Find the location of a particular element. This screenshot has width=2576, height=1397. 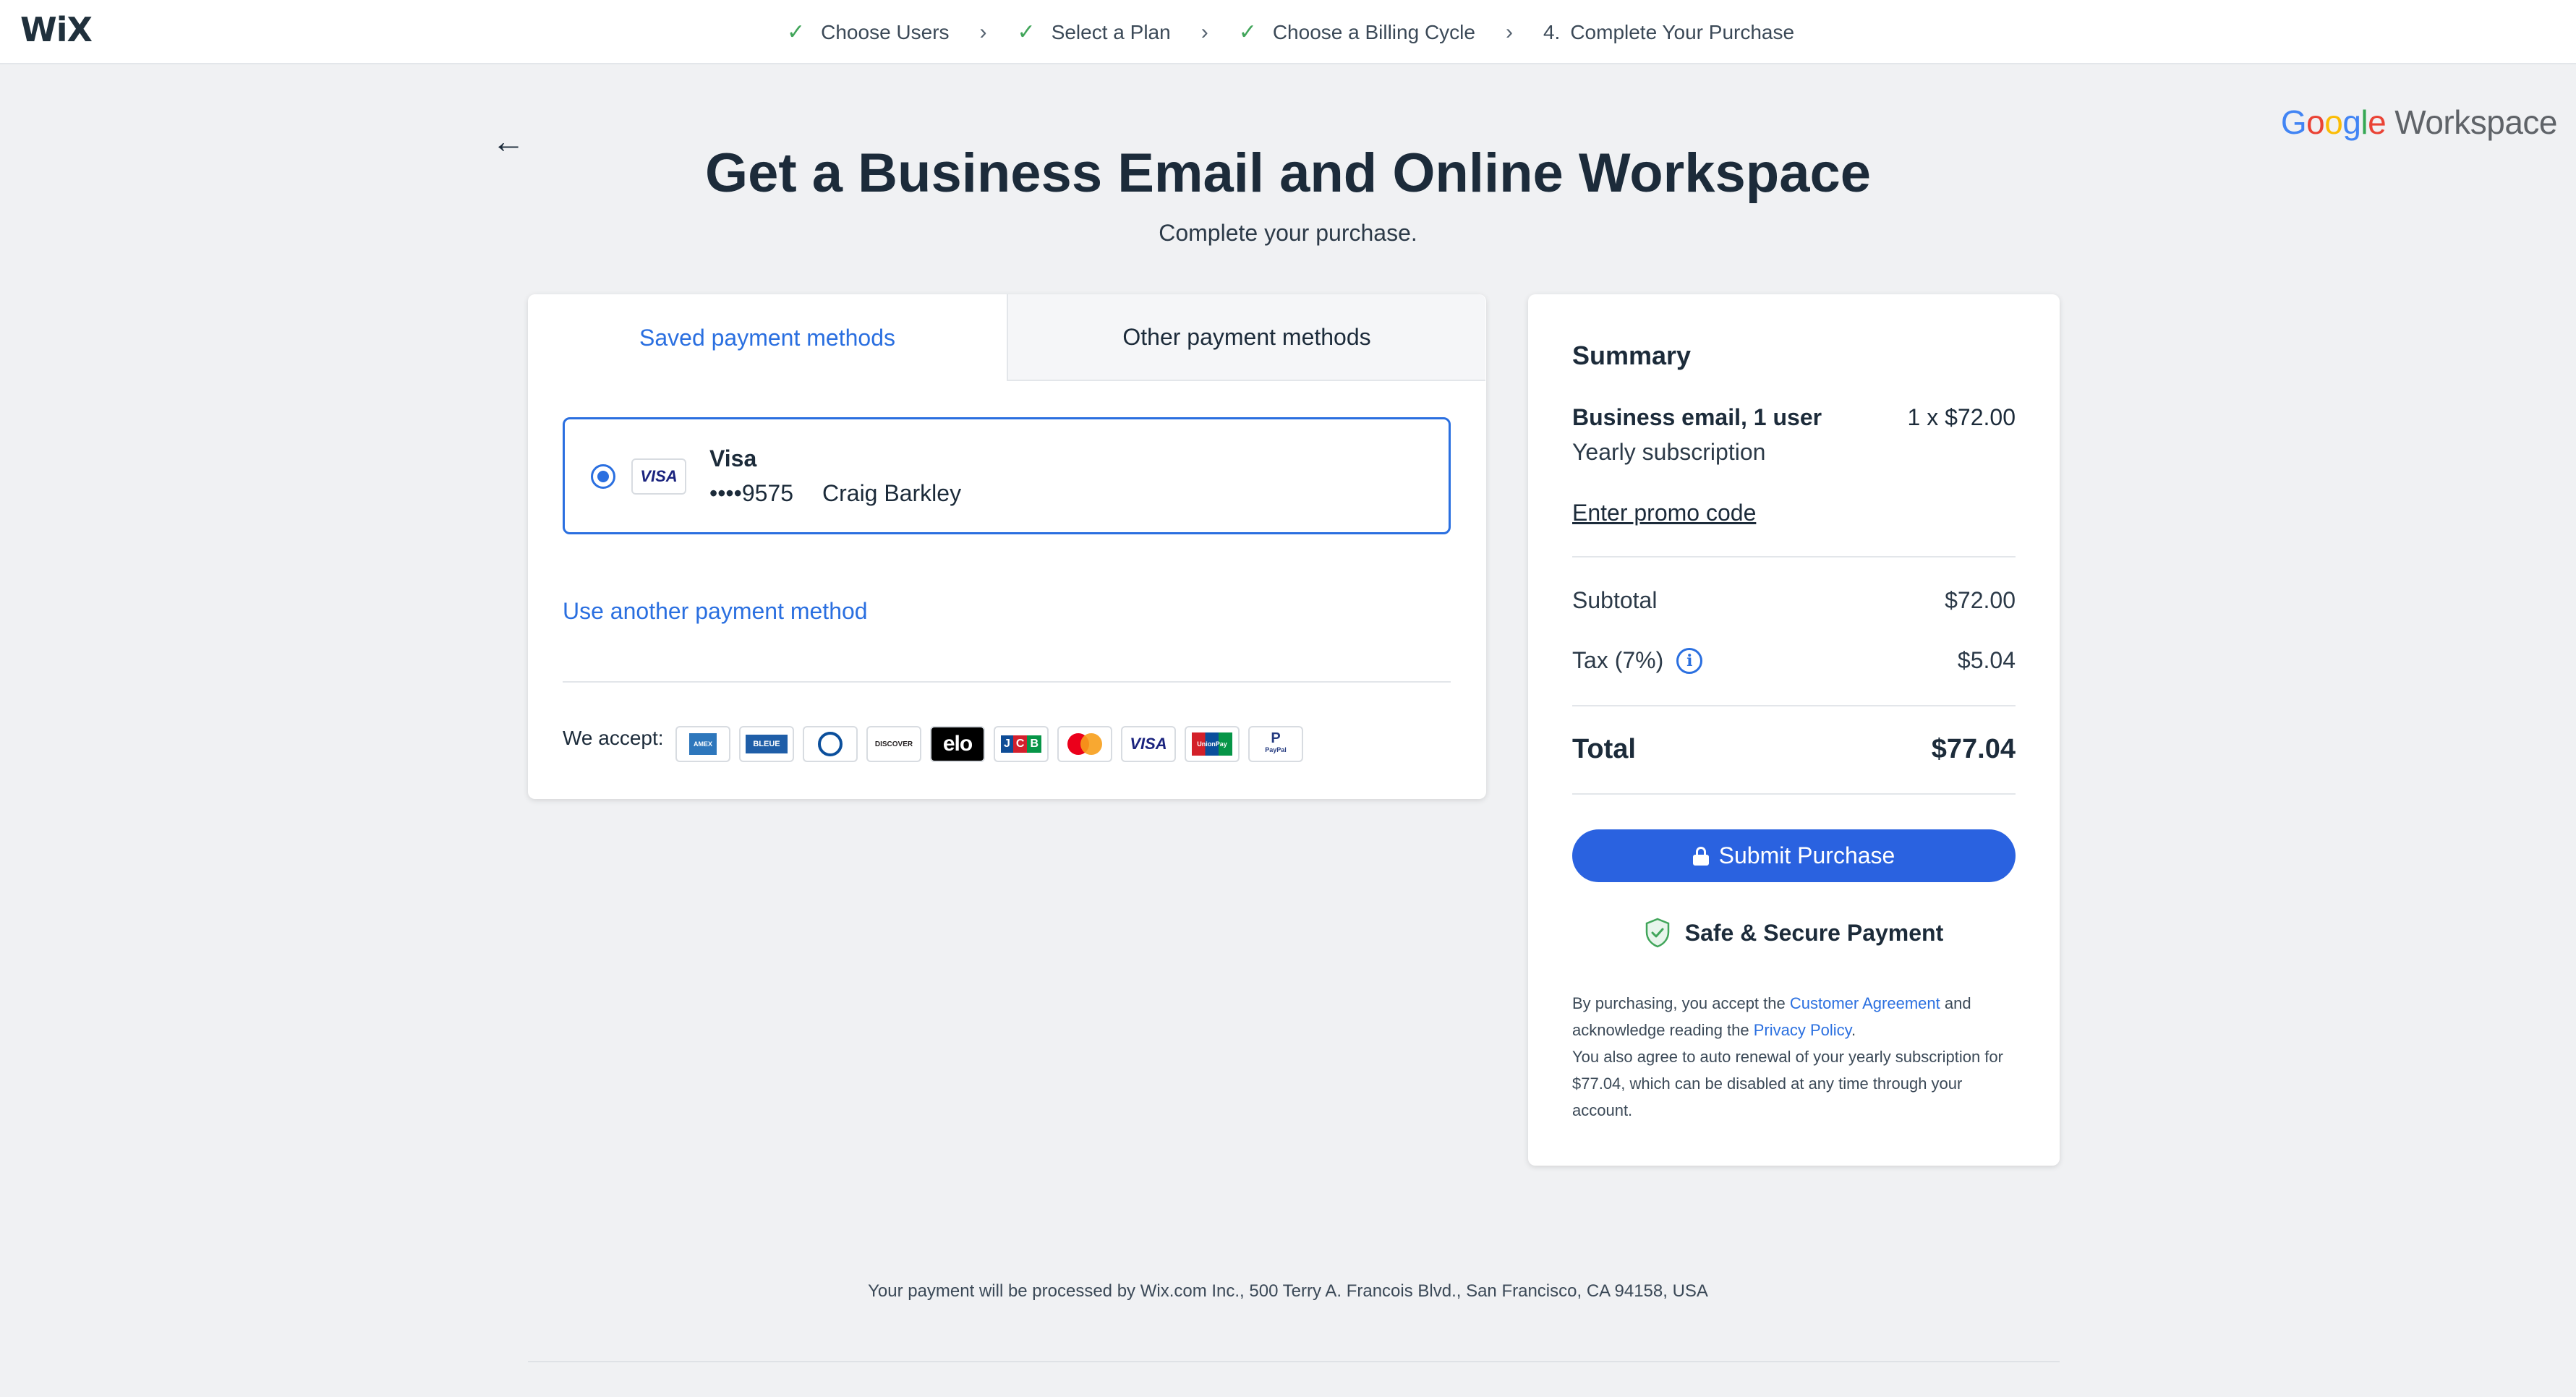

submit-purchase-button: Submit Purchase is located at coordinates (1794, 856).